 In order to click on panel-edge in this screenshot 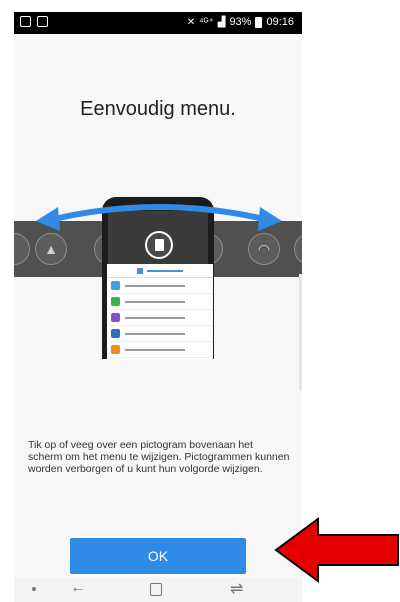, I will do `click(300, 332)`.